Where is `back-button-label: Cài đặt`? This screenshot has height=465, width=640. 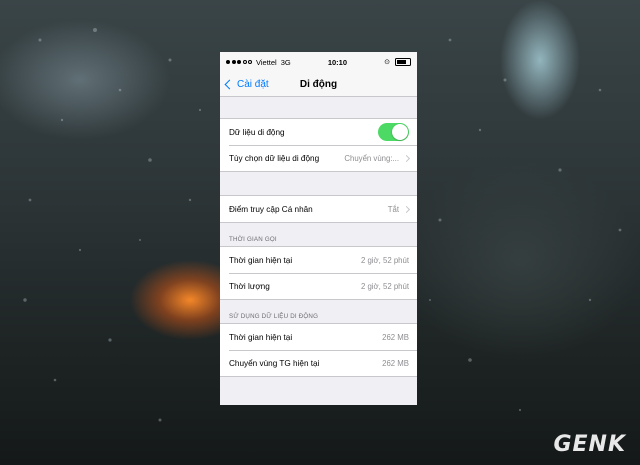 back-button-label: Cài đặt is located at coordinates (253, 84).